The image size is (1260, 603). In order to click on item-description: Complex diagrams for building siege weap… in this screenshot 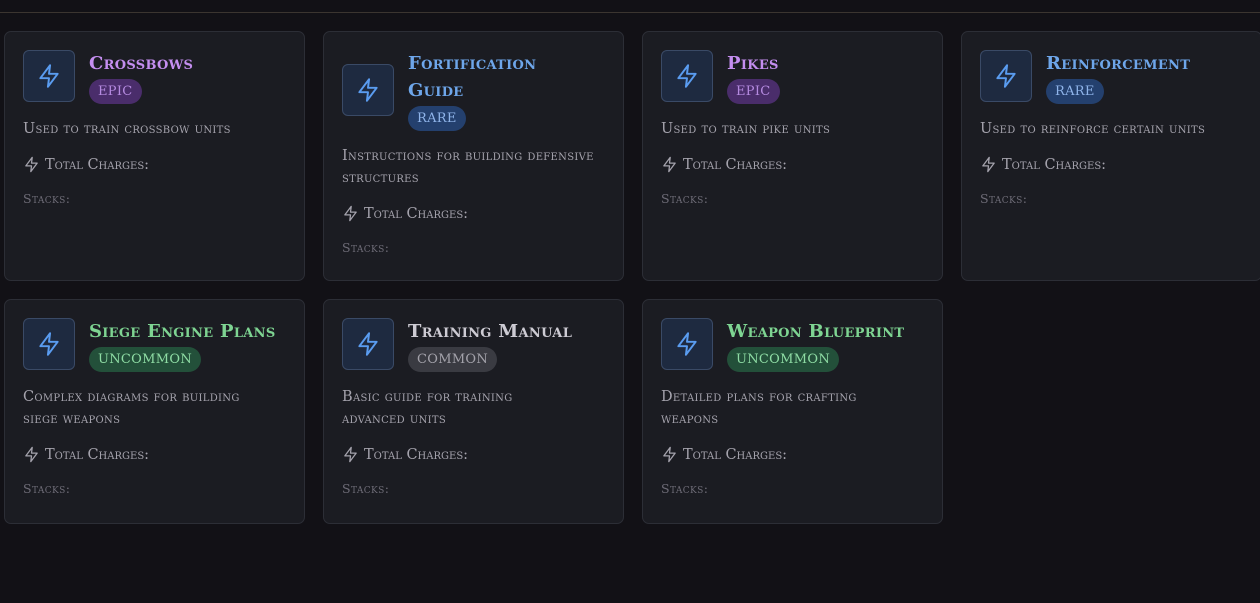, I will do `click(131, 408)`.